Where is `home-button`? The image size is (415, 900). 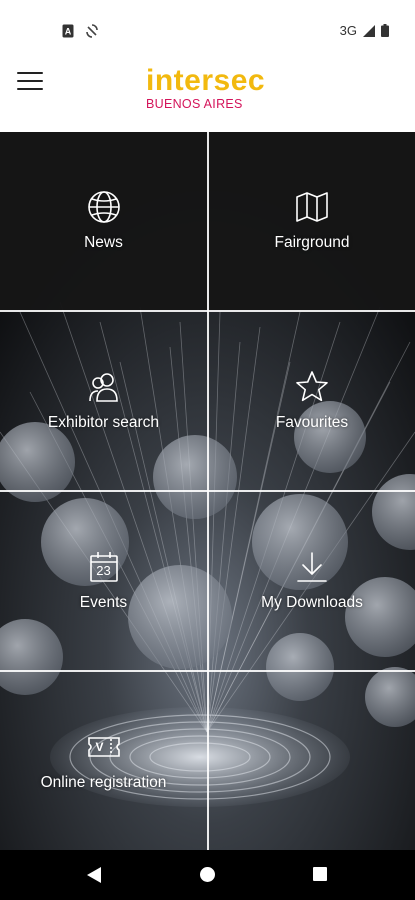 home-button is located at coordinates (207, 877).